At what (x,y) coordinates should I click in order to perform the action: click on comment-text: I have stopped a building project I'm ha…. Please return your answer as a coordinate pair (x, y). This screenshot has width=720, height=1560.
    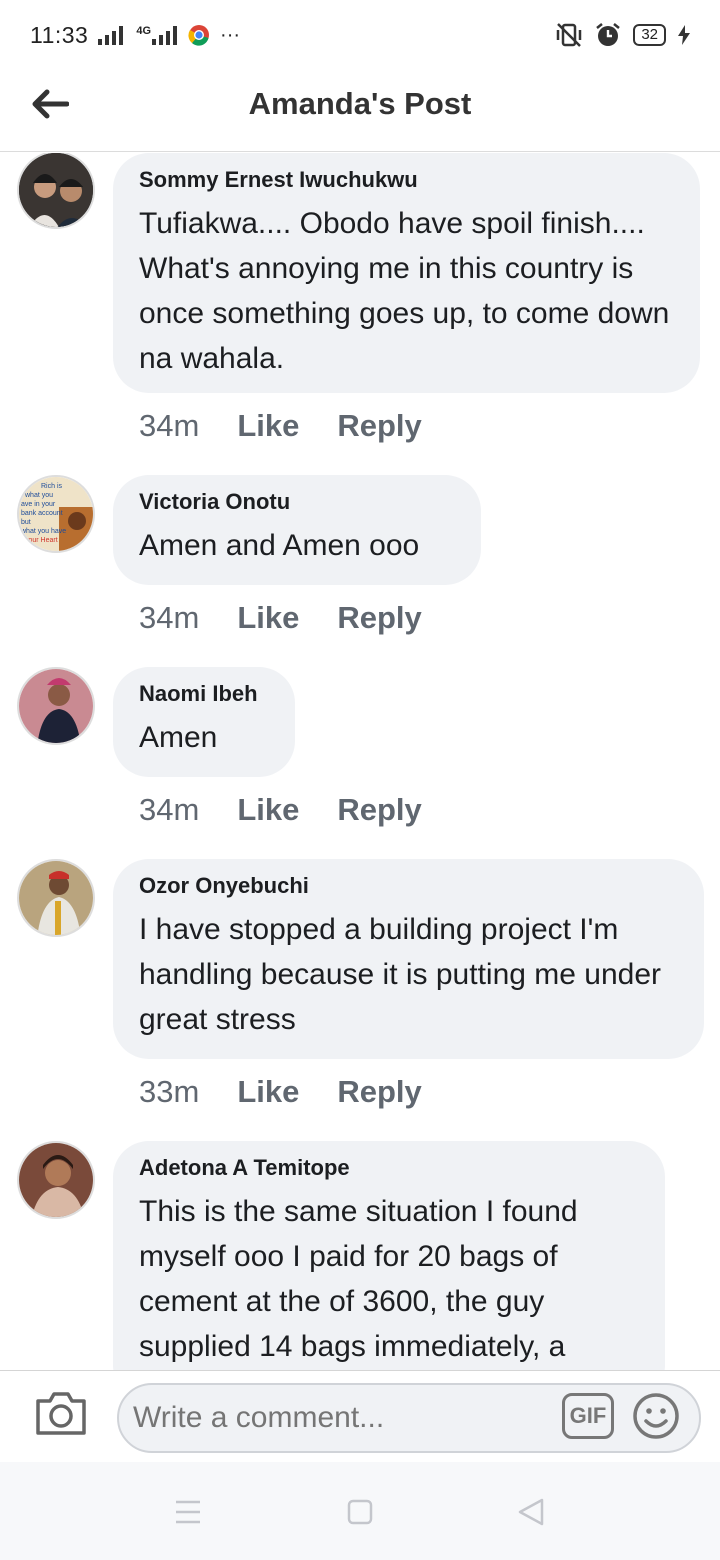
    Looking at the image, I should click on (400, 974).